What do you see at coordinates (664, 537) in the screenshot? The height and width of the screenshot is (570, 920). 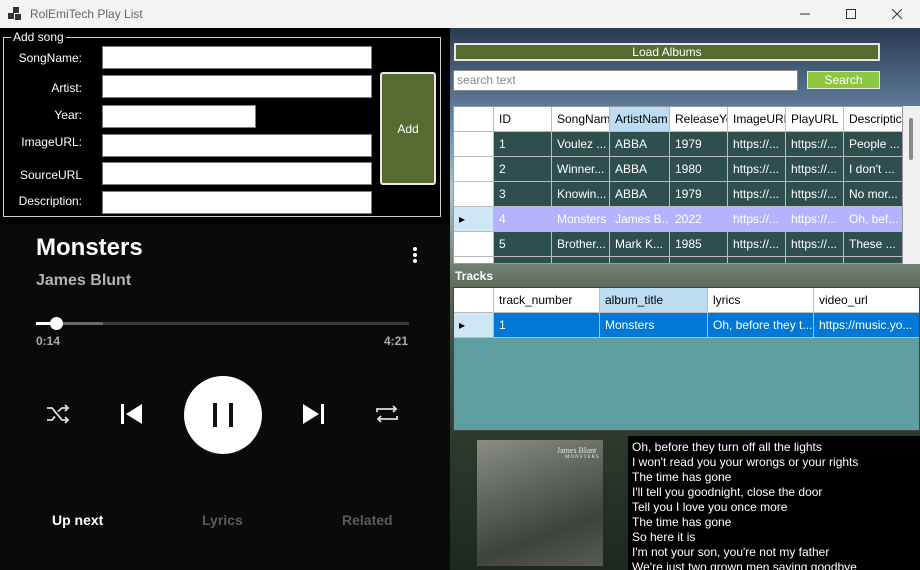 I see `lyrics-line: So here it is` at bounding box center [664, 537].